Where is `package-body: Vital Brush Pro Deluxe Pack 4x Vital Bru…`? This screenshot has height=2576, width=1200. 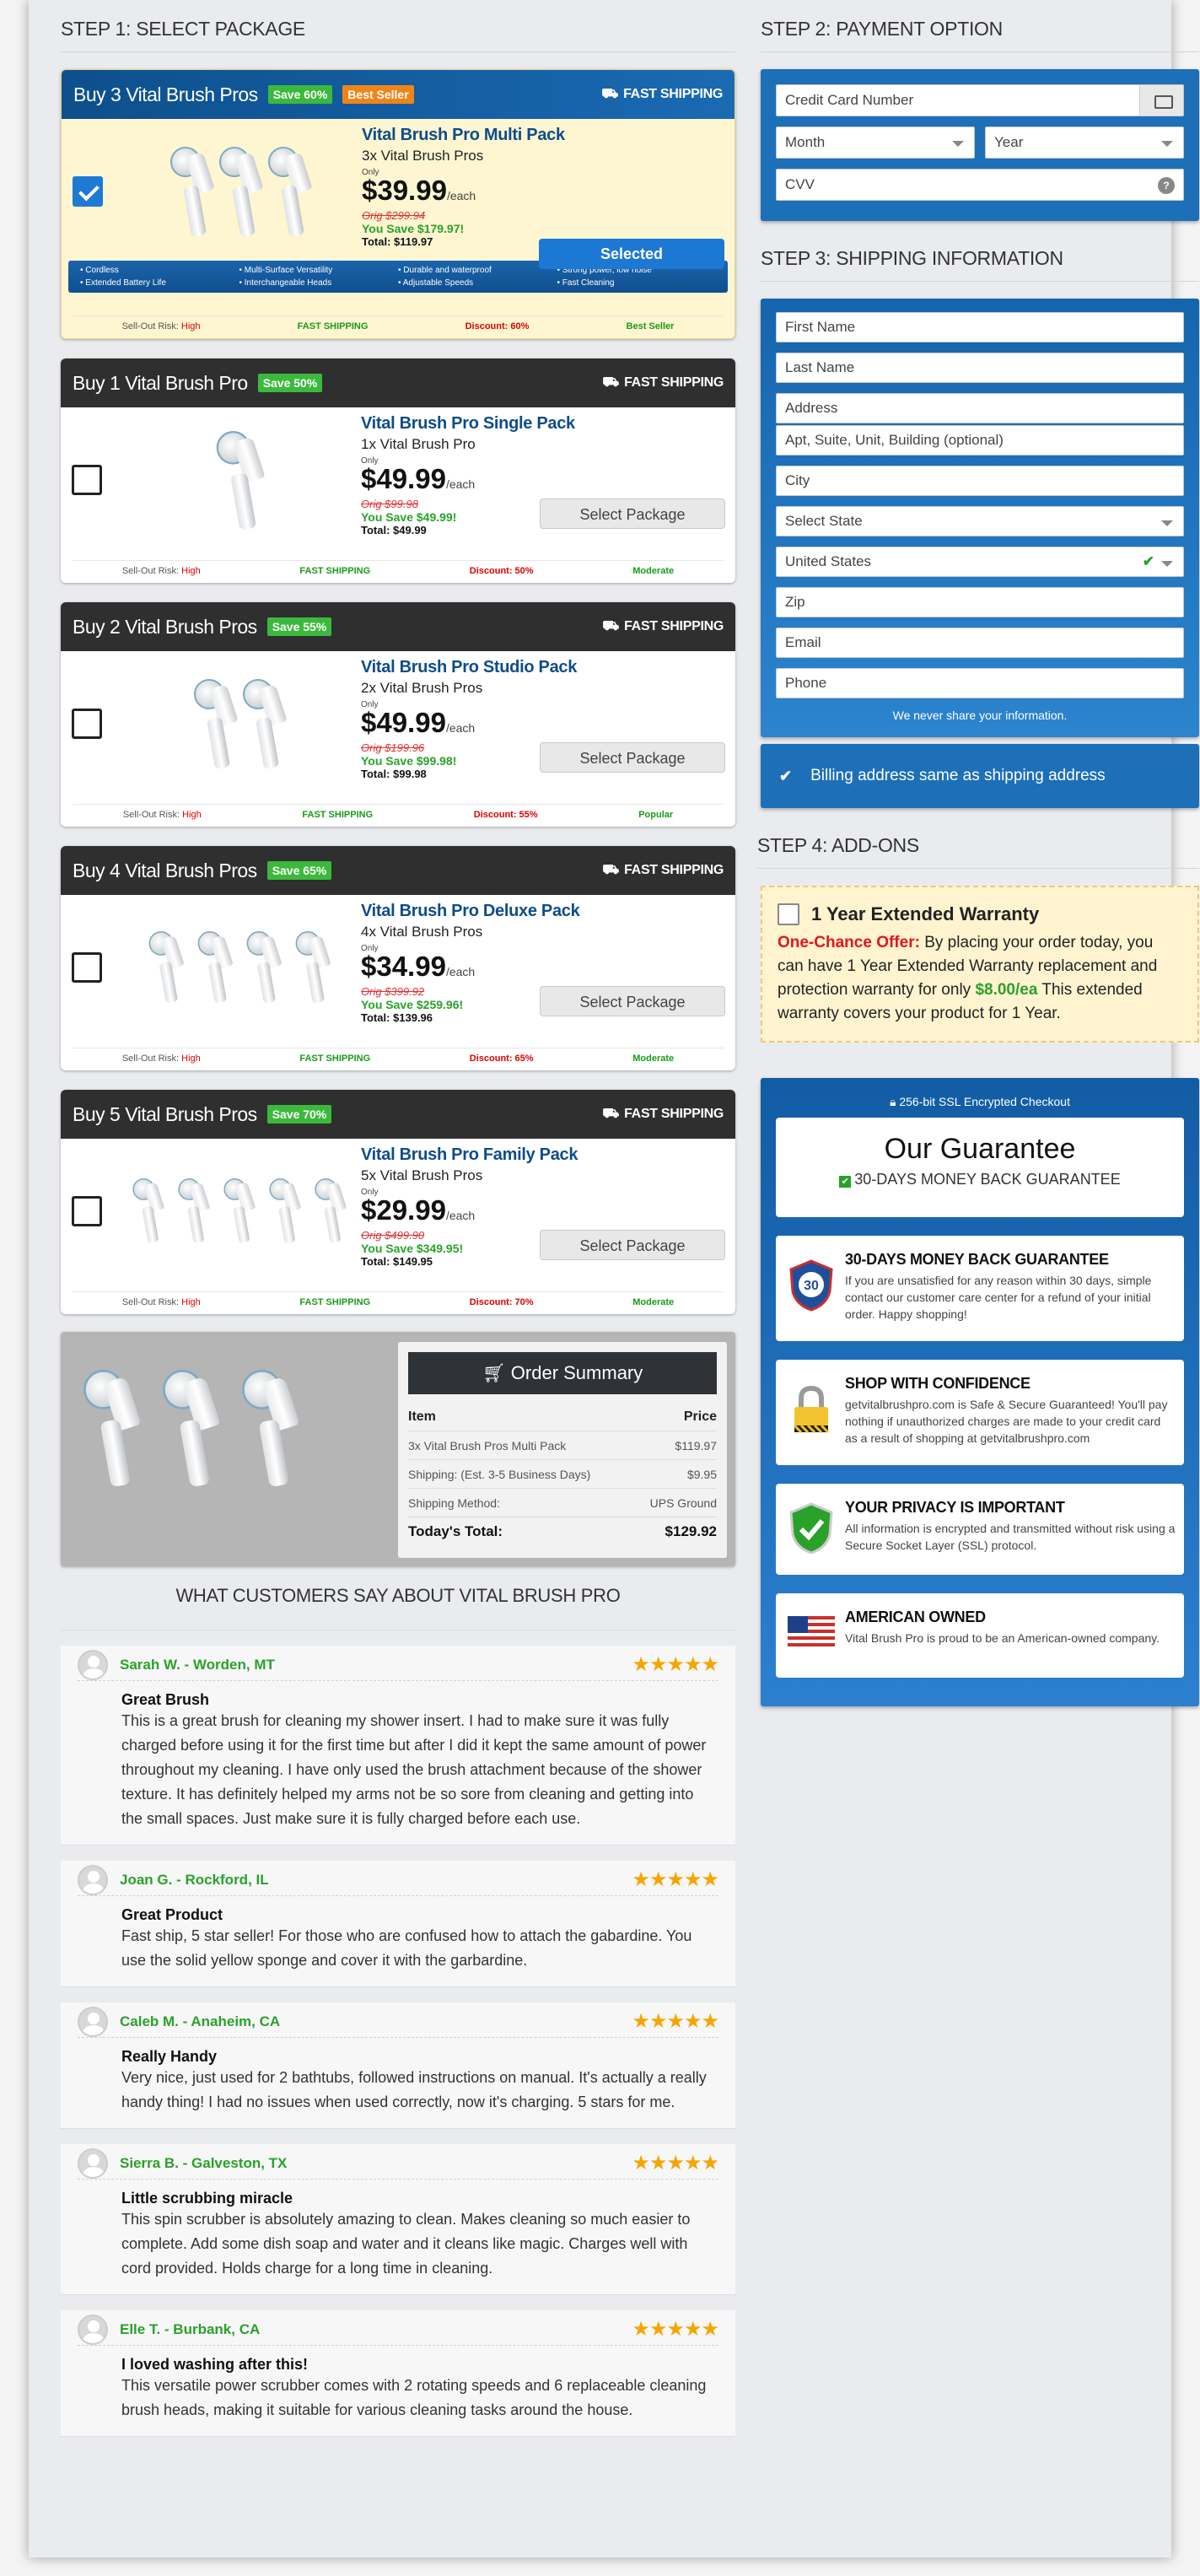
package-body: Vital Brush Pro Deluxe Pack 4x Vital Bru… is located at coordinates (398, 966).